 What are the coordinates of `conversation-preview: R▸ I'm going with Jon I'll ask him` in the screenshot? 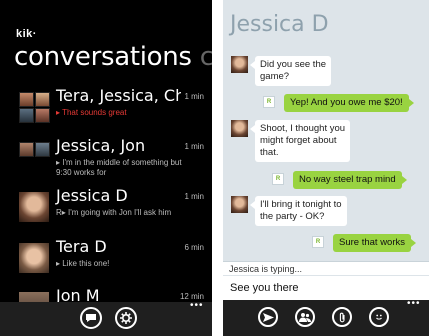 It's located at (114, 212).